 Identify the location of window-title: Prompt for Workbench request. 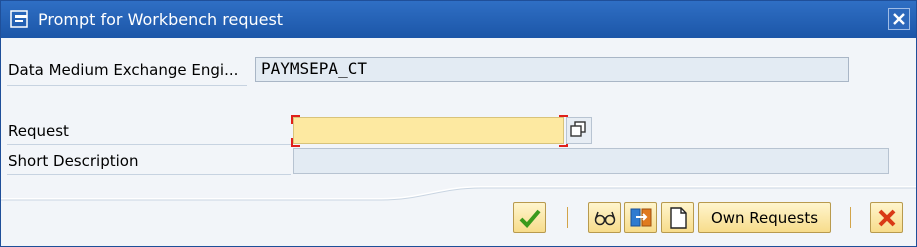
(161, 19).